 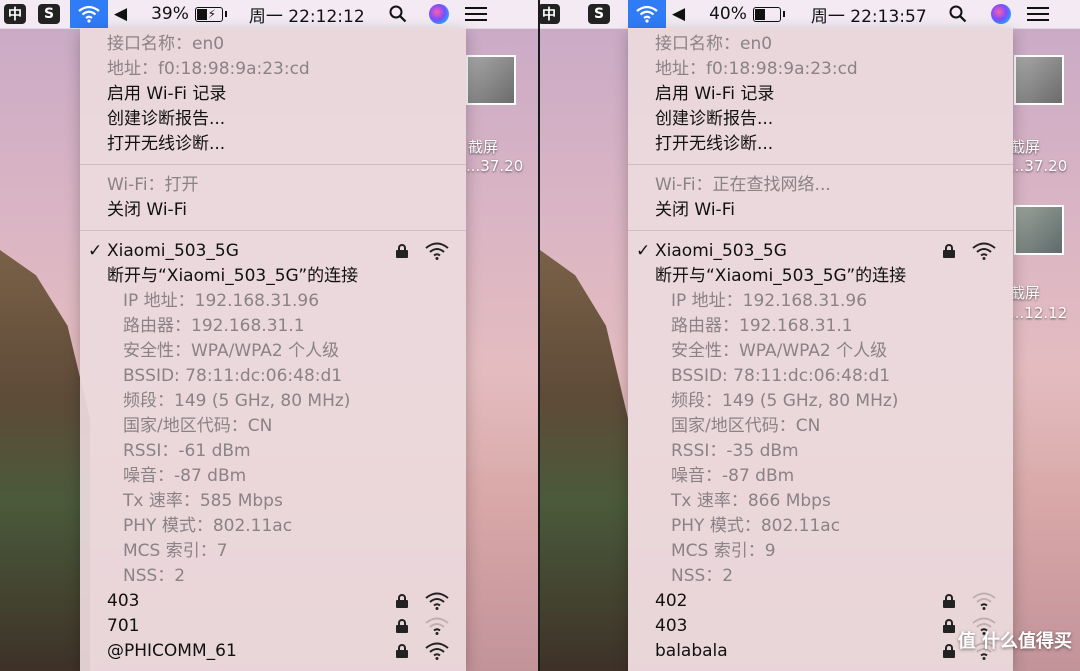 I want to click on network-name: 402, so click(x=671, y=601).